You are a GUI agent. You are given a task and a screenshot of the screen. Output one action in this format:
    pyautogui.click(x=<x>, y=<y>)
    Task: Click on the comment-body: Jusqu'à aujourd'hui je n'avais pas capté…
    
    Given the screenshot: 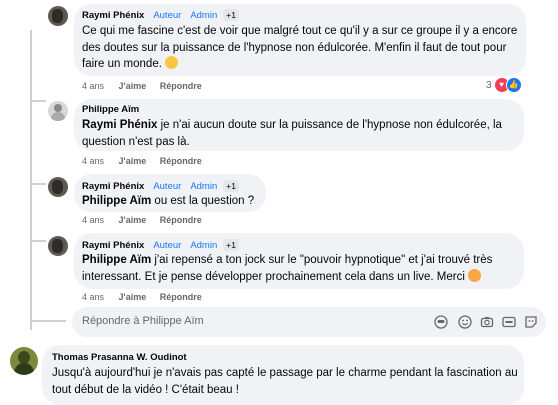 What is the action you would take?
    pyautogui.click(x=285, y=381)
    